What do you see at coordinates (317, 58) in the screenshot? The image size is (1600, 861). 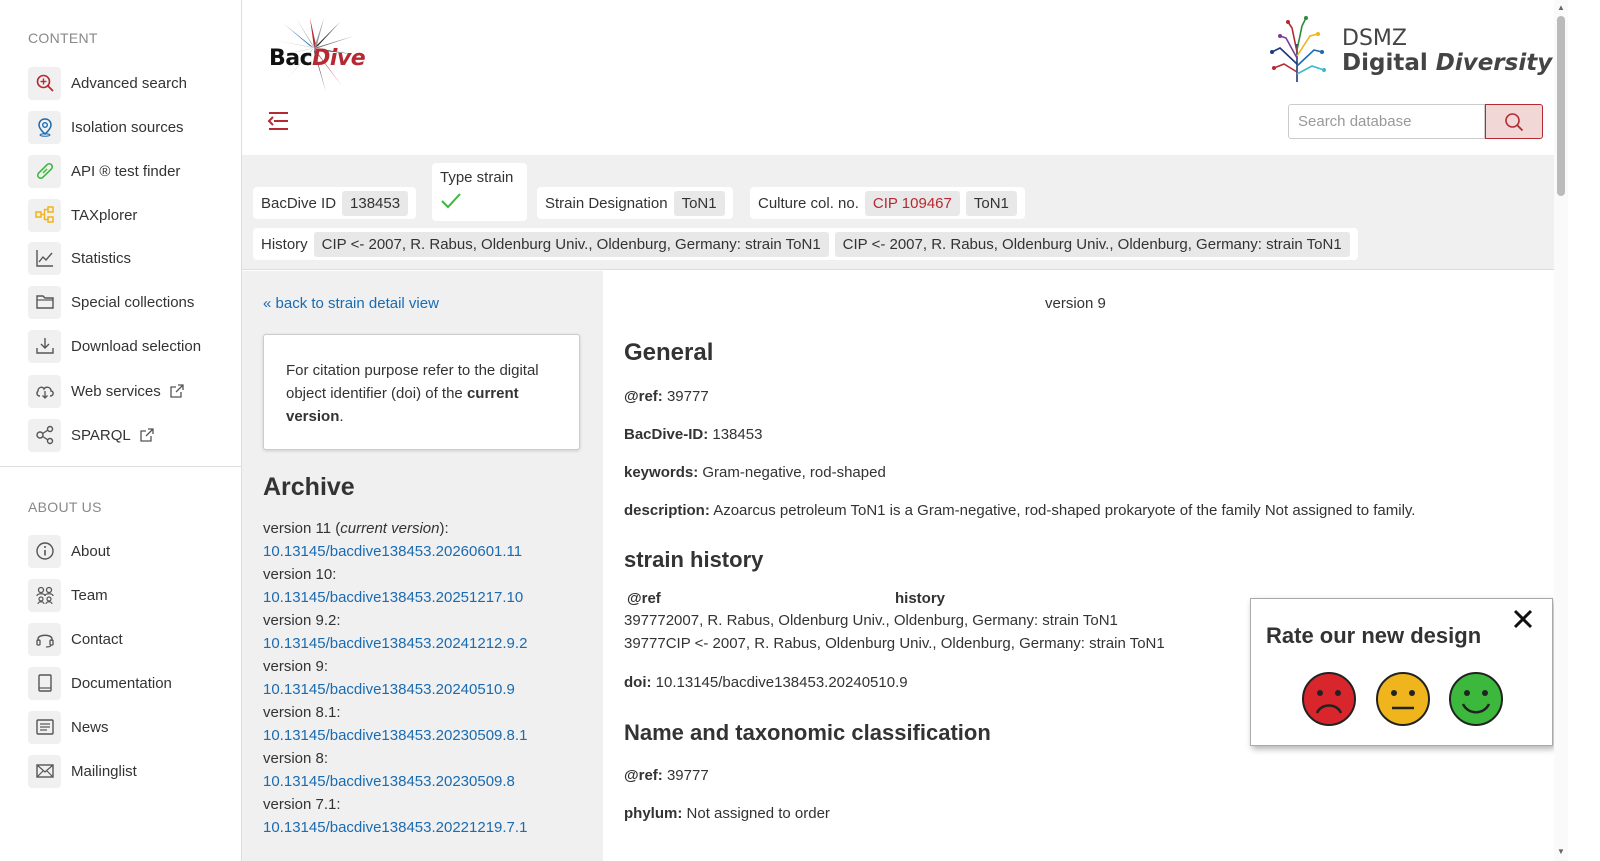 I see `bacdive-logo-text: BacDive` at bounding box center [317, 58].